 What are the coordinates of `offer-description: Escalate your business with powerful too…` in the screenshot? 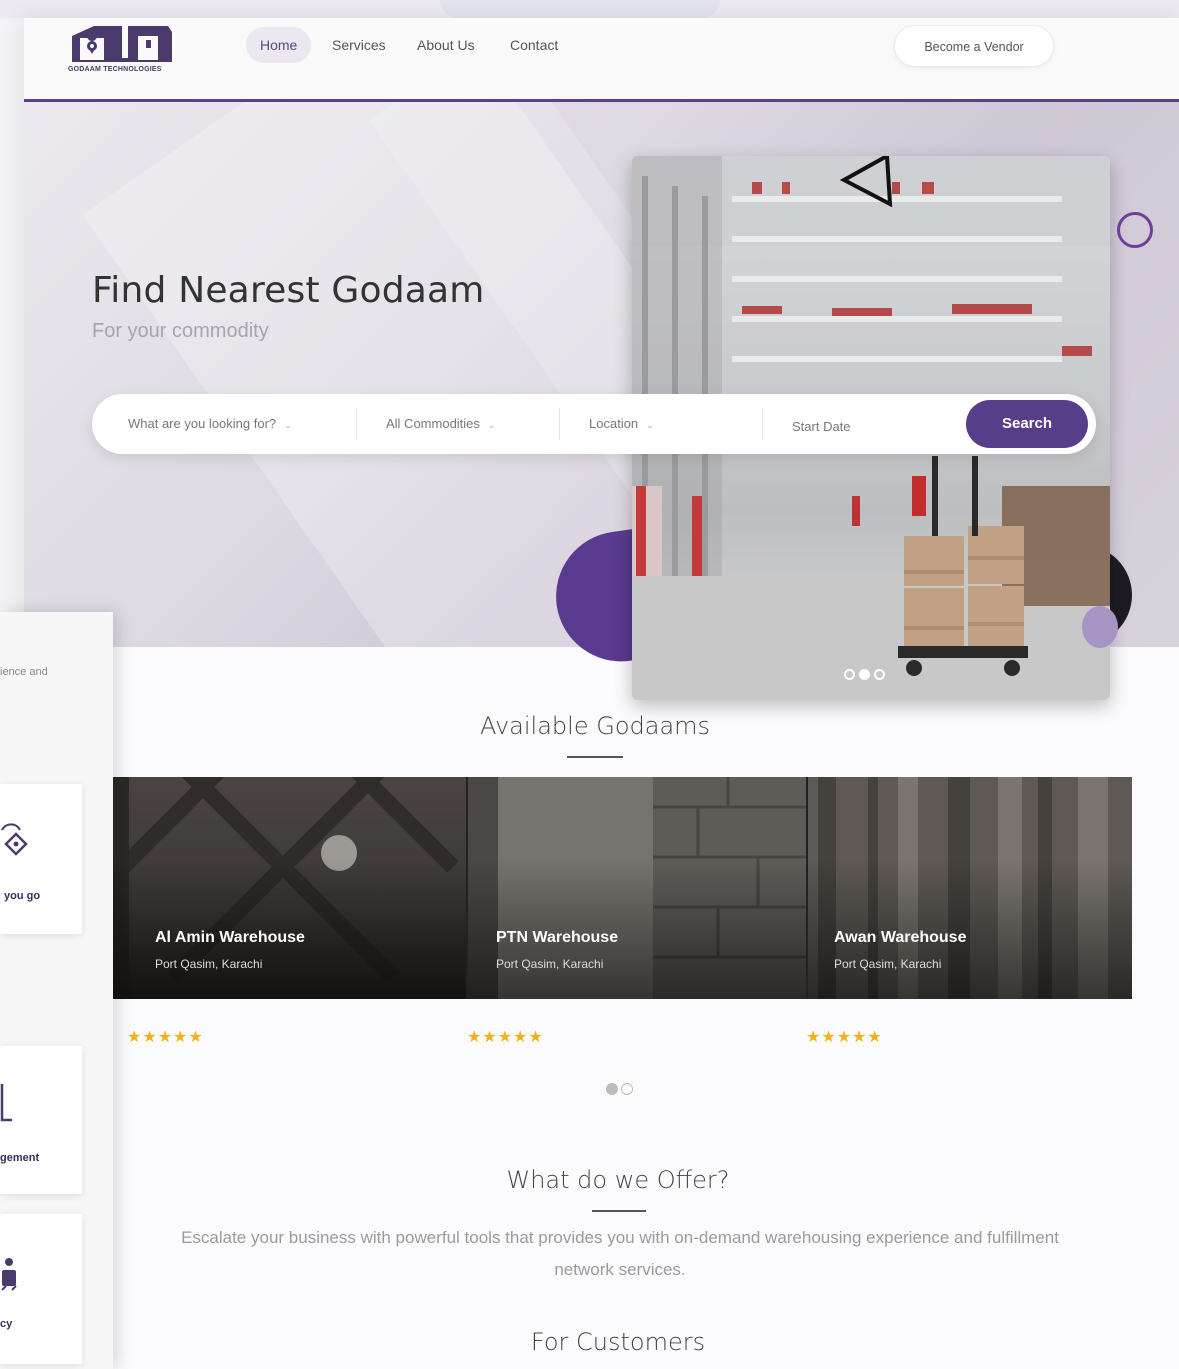 It's located at (620, 1253).